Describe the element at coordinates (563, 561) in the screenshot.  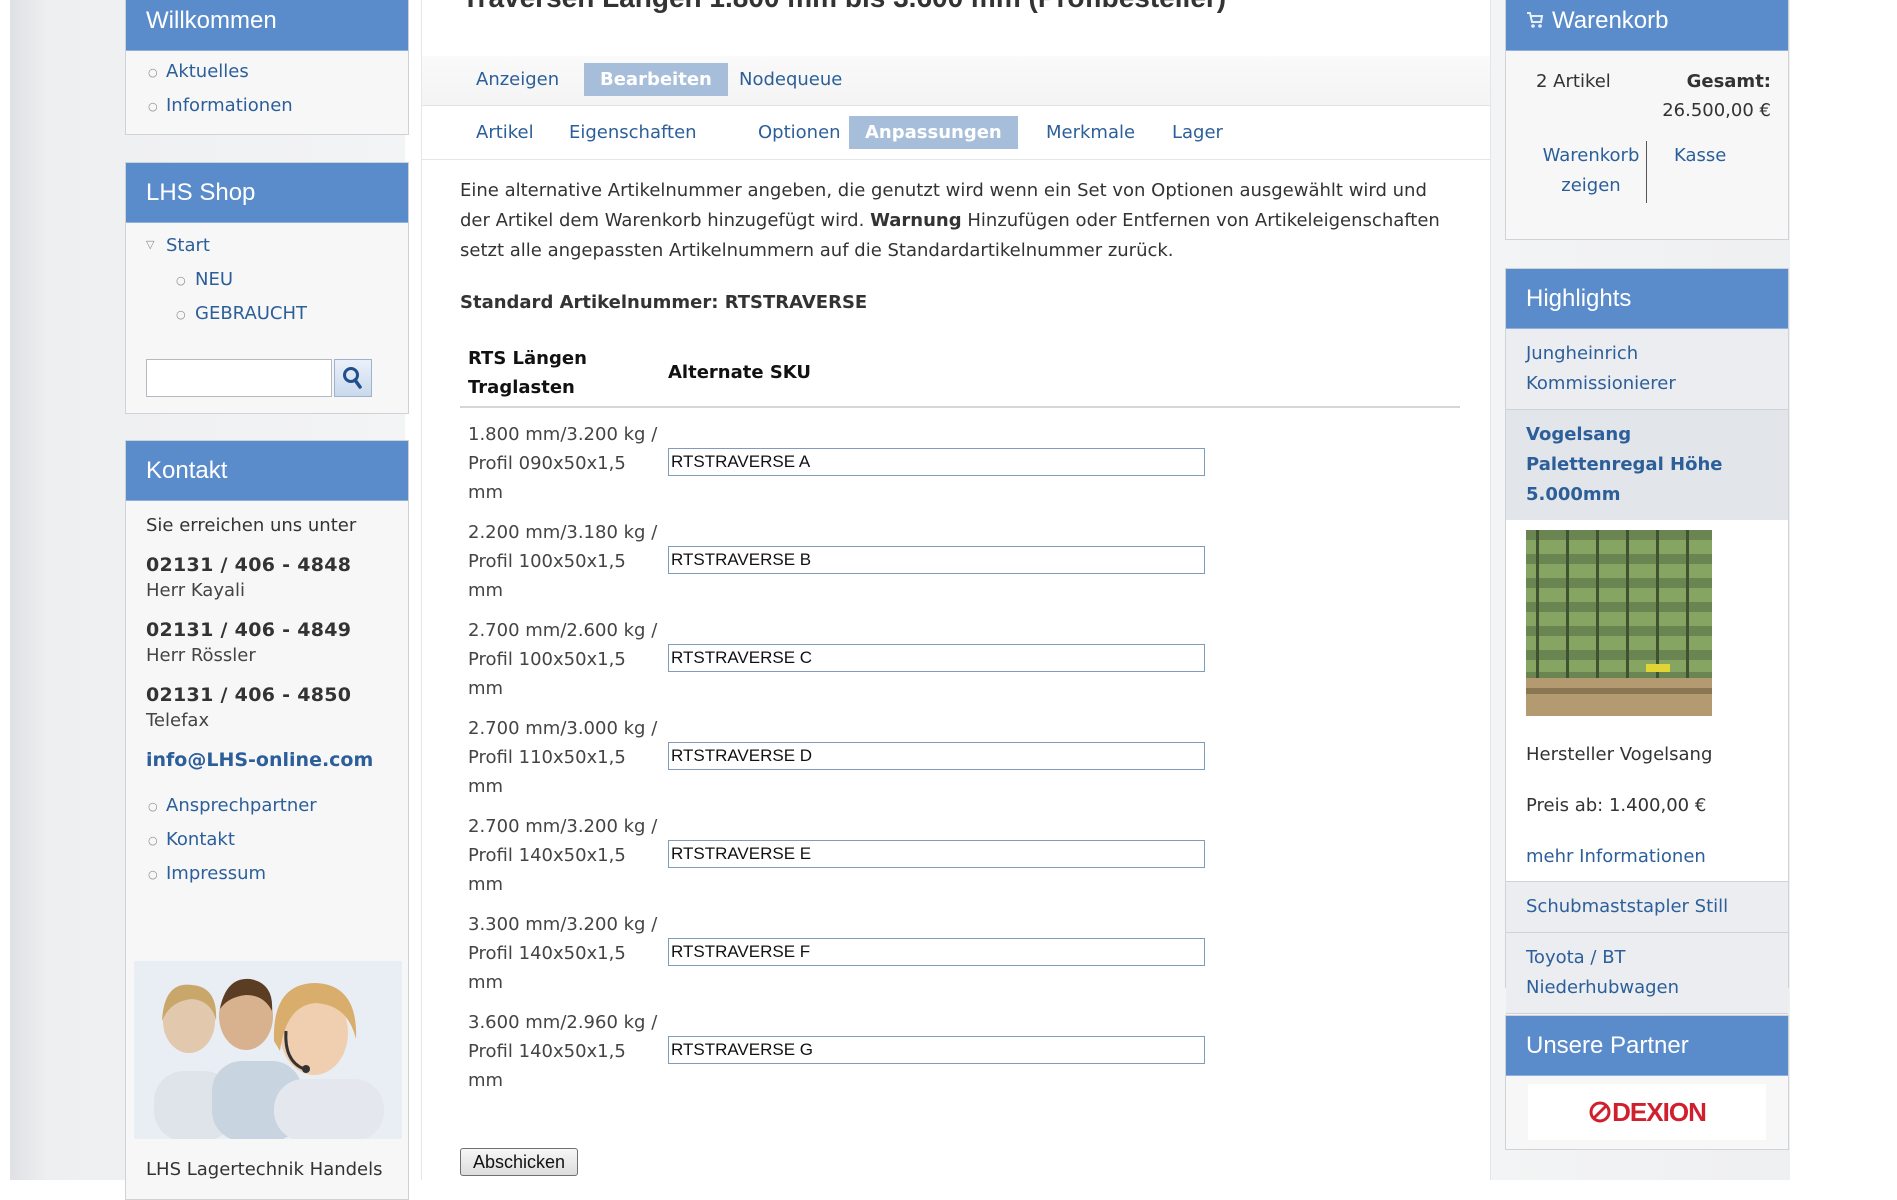
I see `row-label: 2.200 mm/3.180 kg / Profil 100x50x1,5 mm` at that location.